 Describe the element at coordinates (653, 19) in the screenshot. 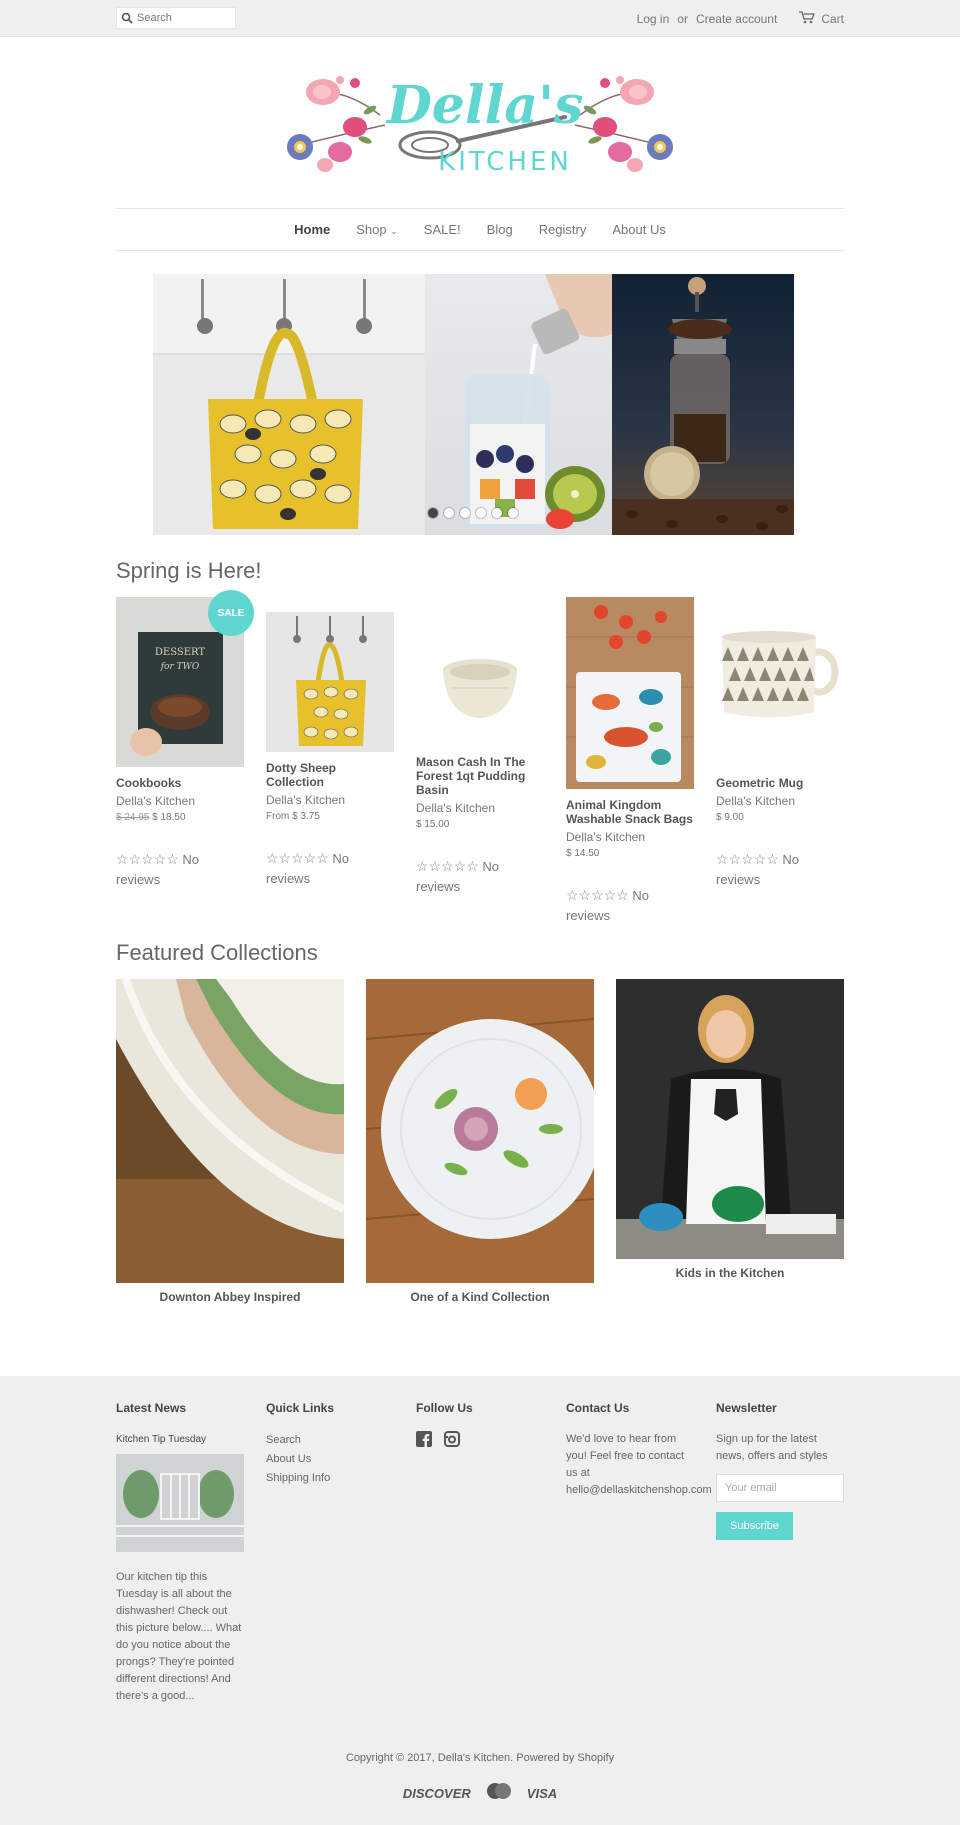

I see `login-link: Log in` at that location.